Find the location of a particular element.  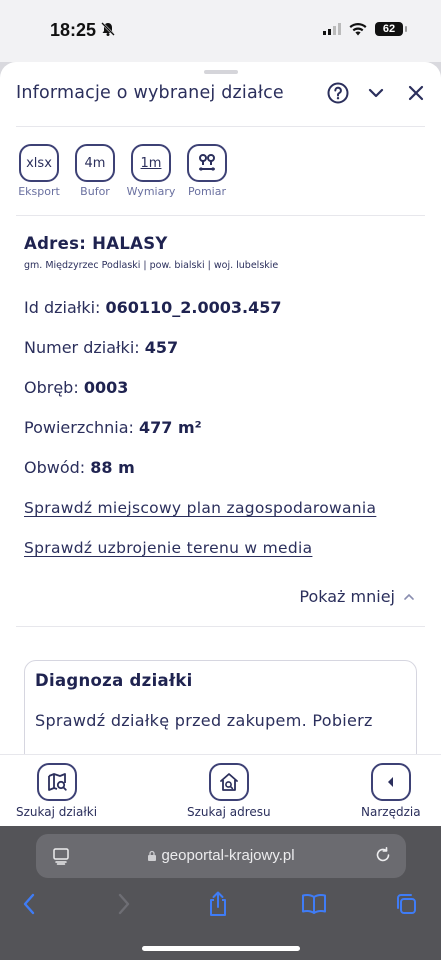

area-row: Powierzchnia: 477 m² is located at coordinates (113, 427).